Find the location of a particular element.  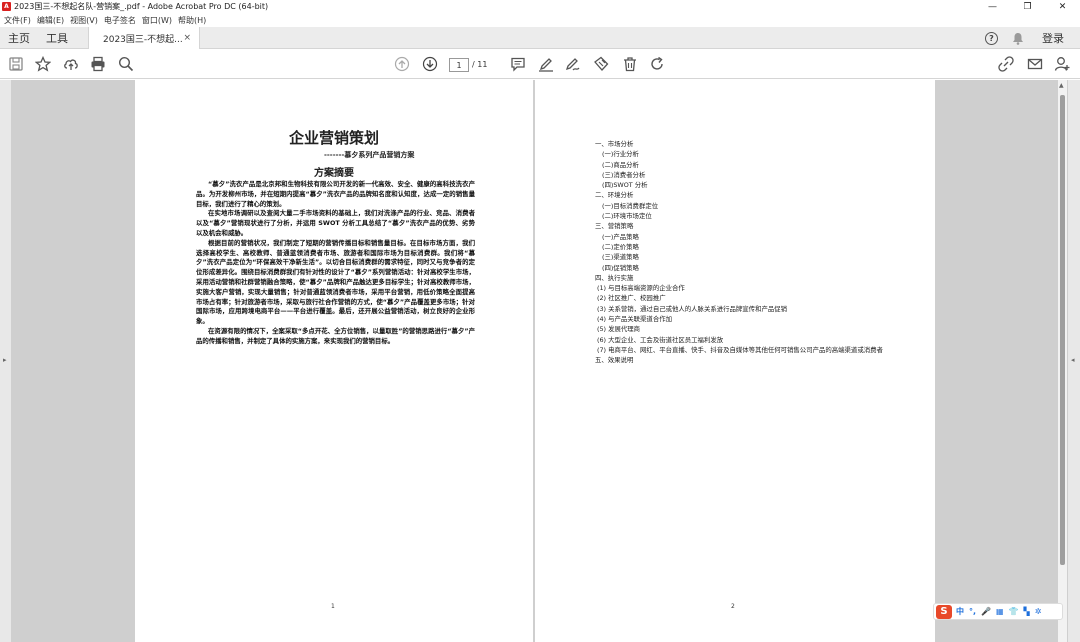

right-panel-arrow-icon: ◂ is located at coordinates (1073, 360).